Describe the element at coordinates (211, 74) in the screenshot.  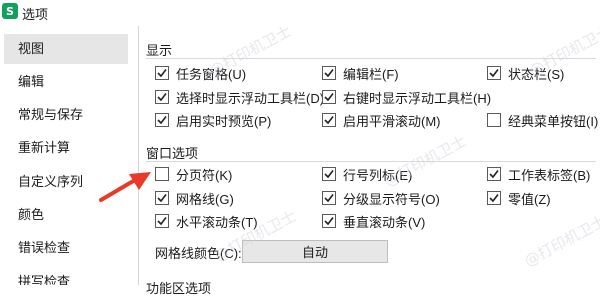
I see `option-label: 任务窗格(U)` at that location.